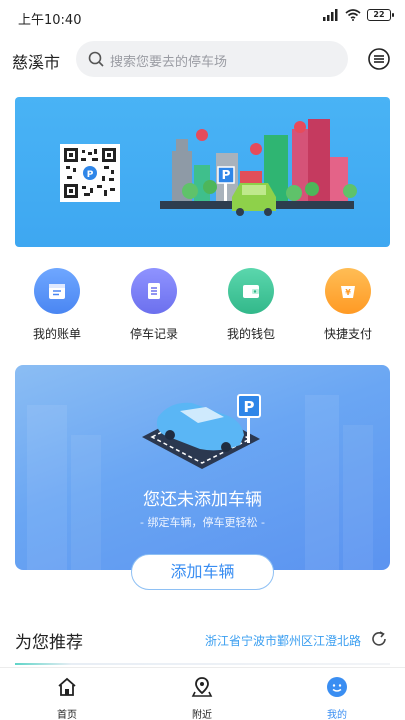  What do you see at coordinates (56, 334) in the screenshot?
I see `quick-action-label: 我的账单` at bounding box center [56, 334].